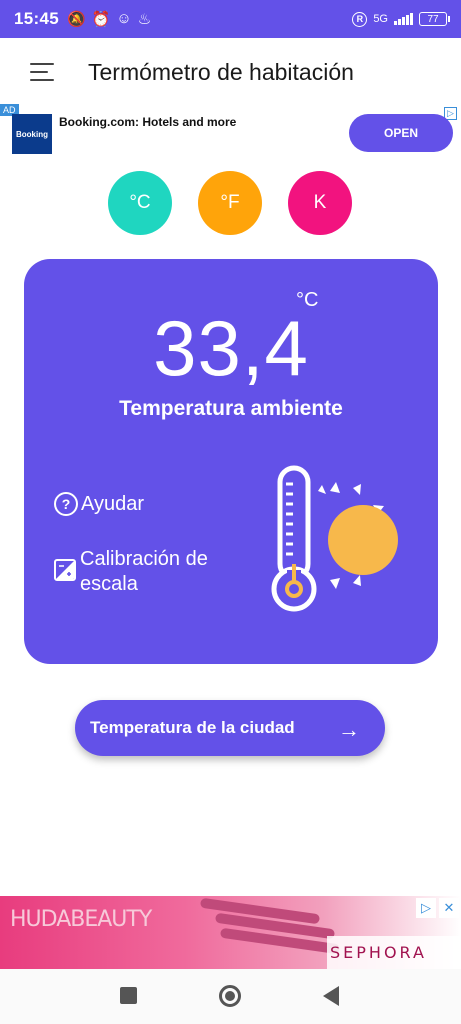 This screenshot has width=461, height=1024. What do you see at coordinates (334, 538) in the screenshot?
I see `thermometer-sun-icon` at bounding box center [334, 538].